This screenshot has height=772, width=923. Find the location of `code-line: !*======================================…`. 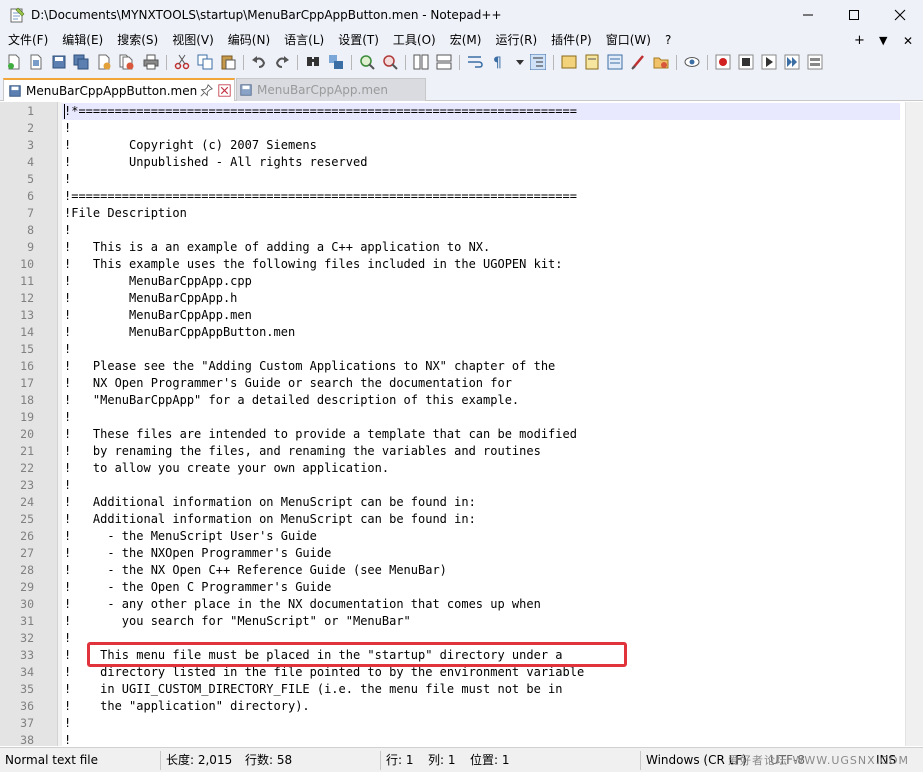

code-line: !*======================================… is located at coordinates (320, 111).